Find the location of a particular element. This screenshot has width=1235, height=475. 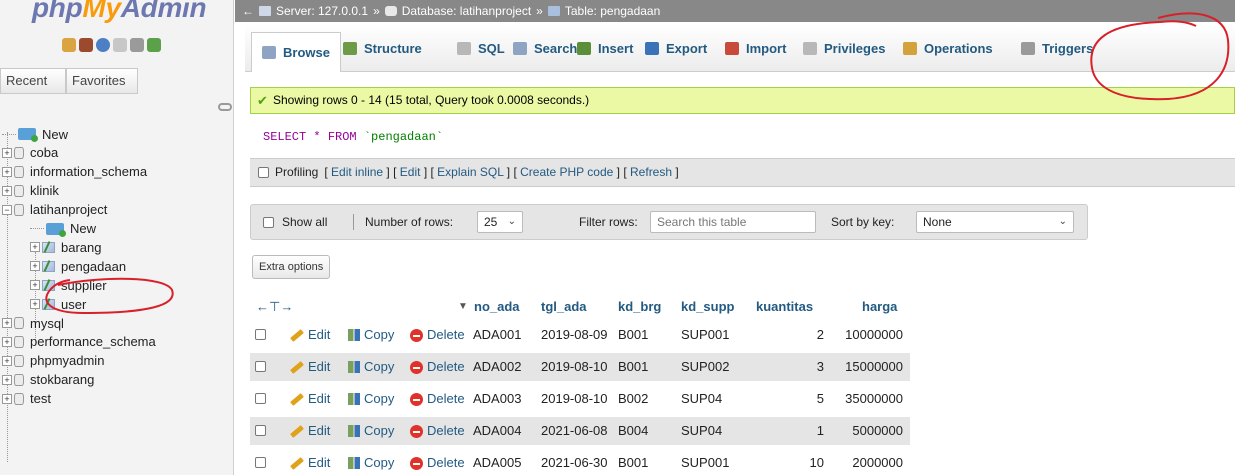

column-header-kd_supp: kd_supp is located at coordinates (707, 307).